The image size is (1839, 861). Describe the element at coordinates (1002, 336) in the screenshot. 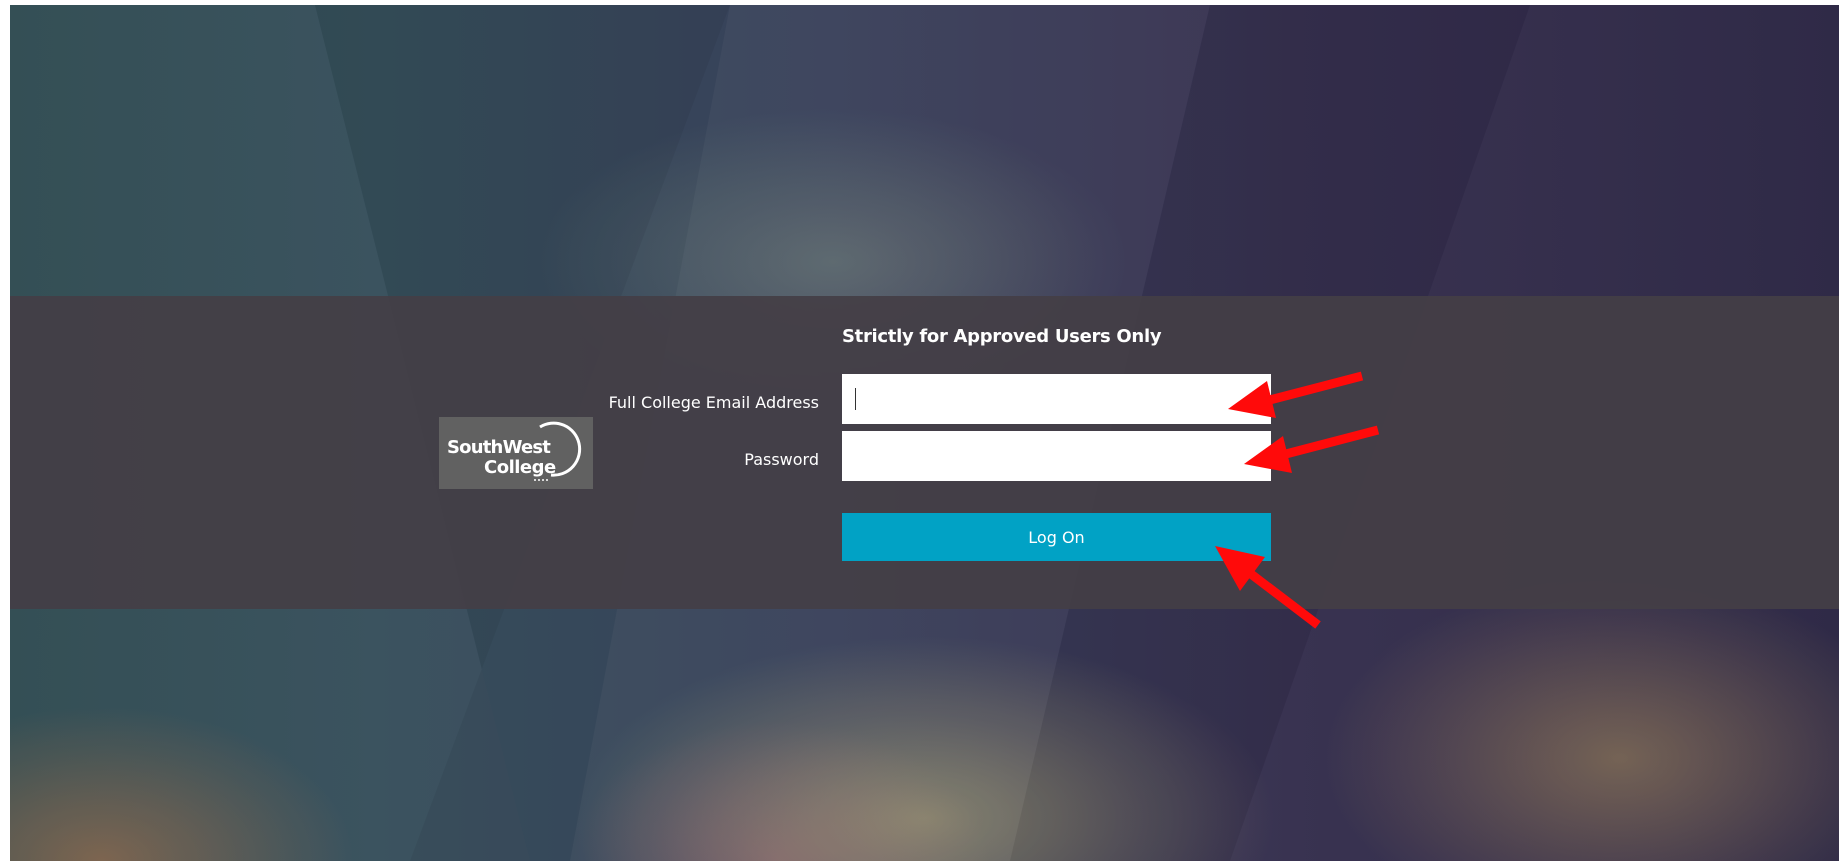

I see `form-heading: Strictly for Approved Users Only` at that location.